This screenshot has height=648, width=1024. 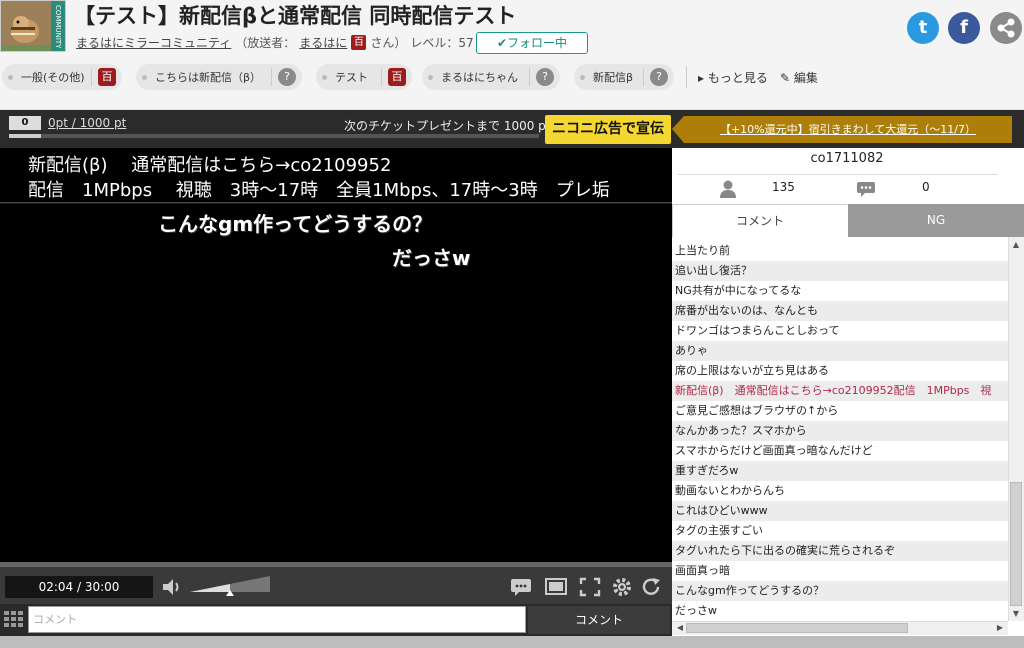 What do you see at coordinates (840, 331) in the screenshot?
I see `comment-row: ドワンゴはつまらんことしおって` at bounding box center [840, 331].